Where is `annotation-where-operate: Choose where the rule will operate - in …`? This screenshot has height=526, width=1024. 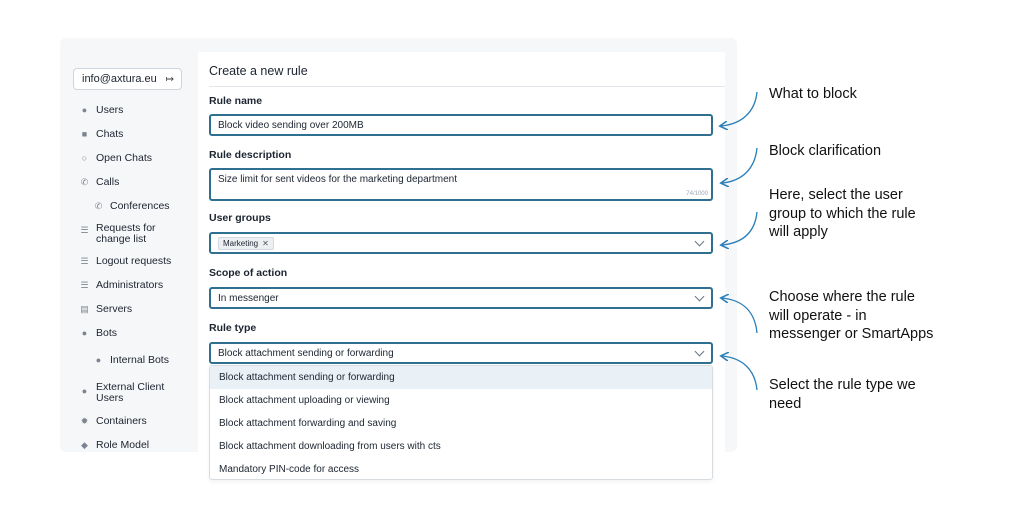 annotation-where-operate: Choose where the rule will operate - in … is located at coordinates (851, 315).